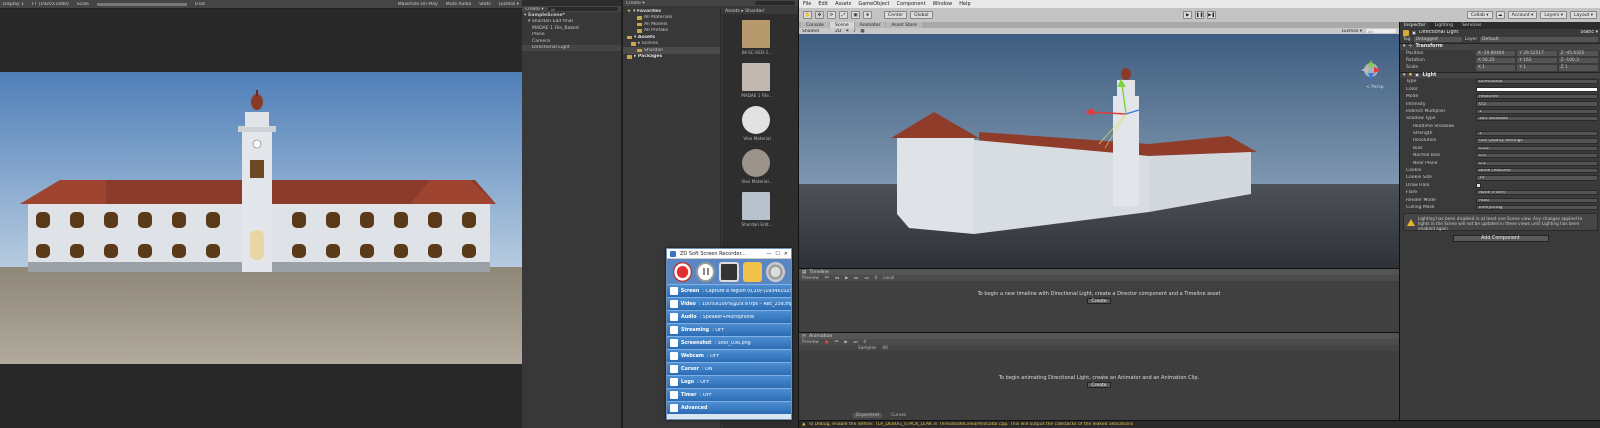 The height and width of the screenshot is (428, 1600). I want to click on move-tool-button: ✥, so click(819, 15).